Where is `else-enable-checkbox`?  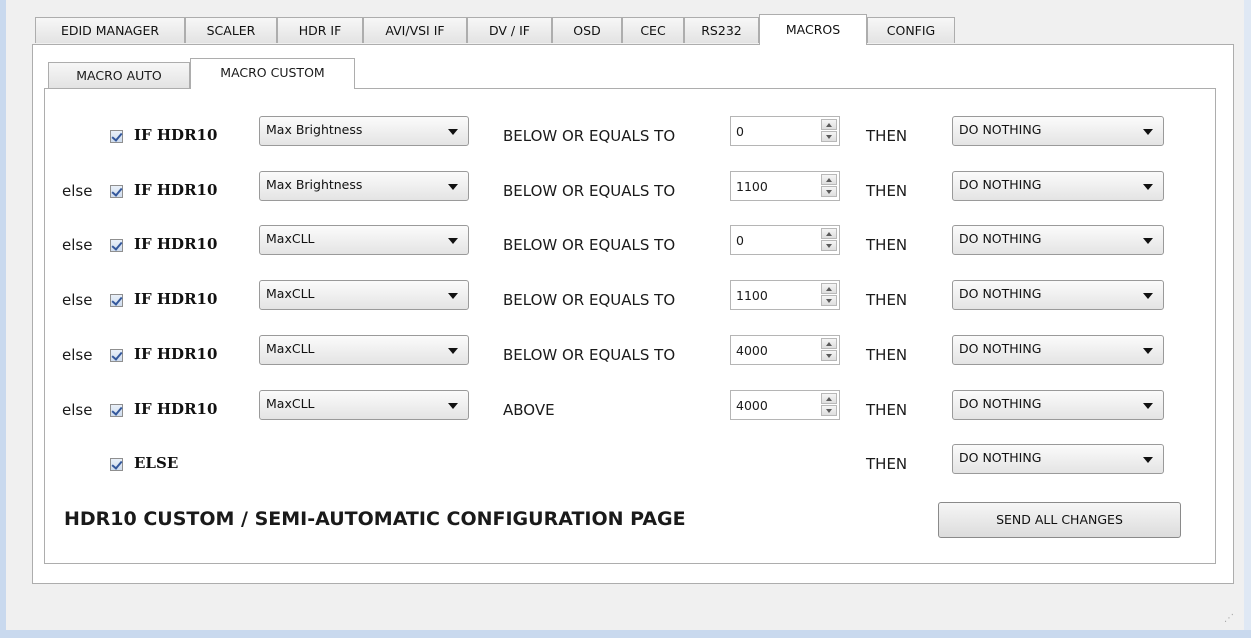 else-enable-checkbox is located at coordinates (116, 464).